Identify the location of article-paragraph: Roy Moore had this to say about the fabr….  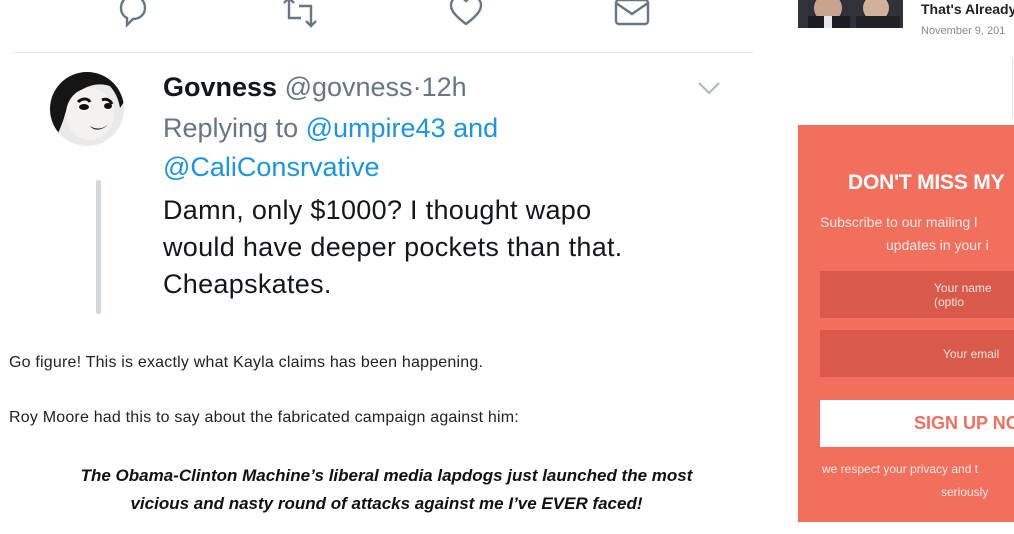
(264, 417).